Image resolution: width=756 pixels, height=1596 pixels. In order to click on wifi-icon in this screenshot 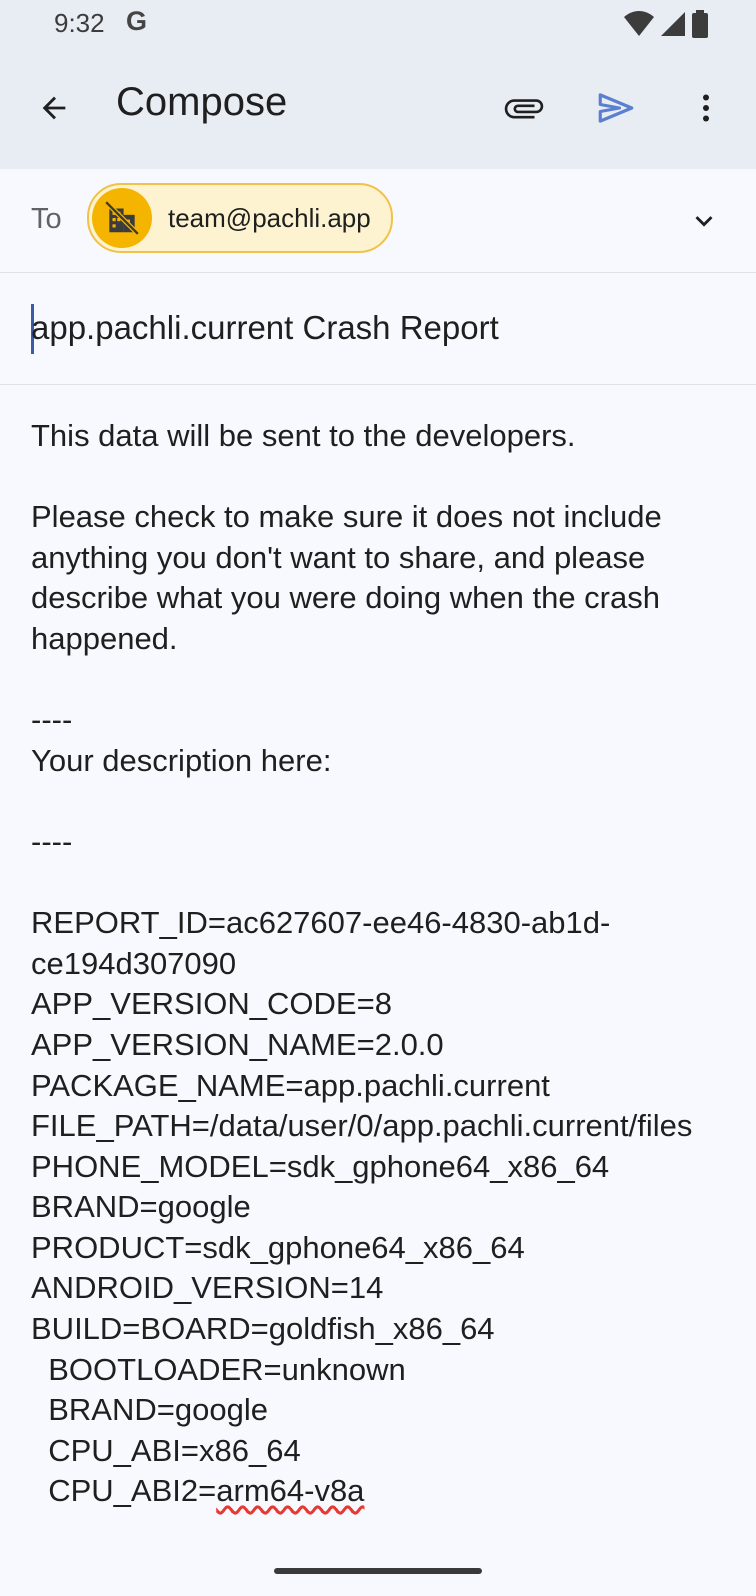, I will do `click(639, 23)`.